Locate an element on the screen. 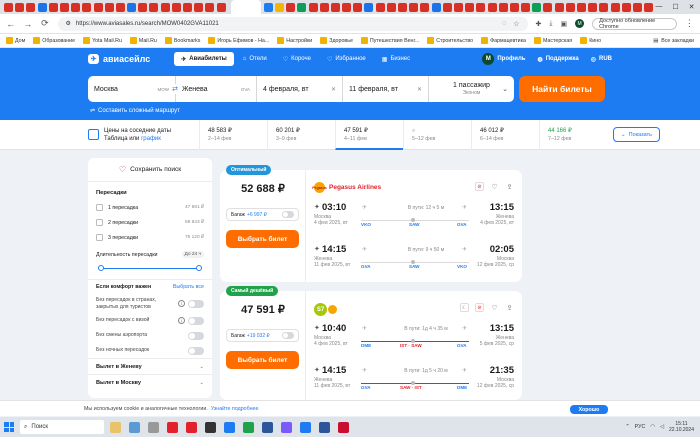 This screenshot has width=700, height=437. chevron-up-icon: ⌃ is located at coordinates (627, 427).